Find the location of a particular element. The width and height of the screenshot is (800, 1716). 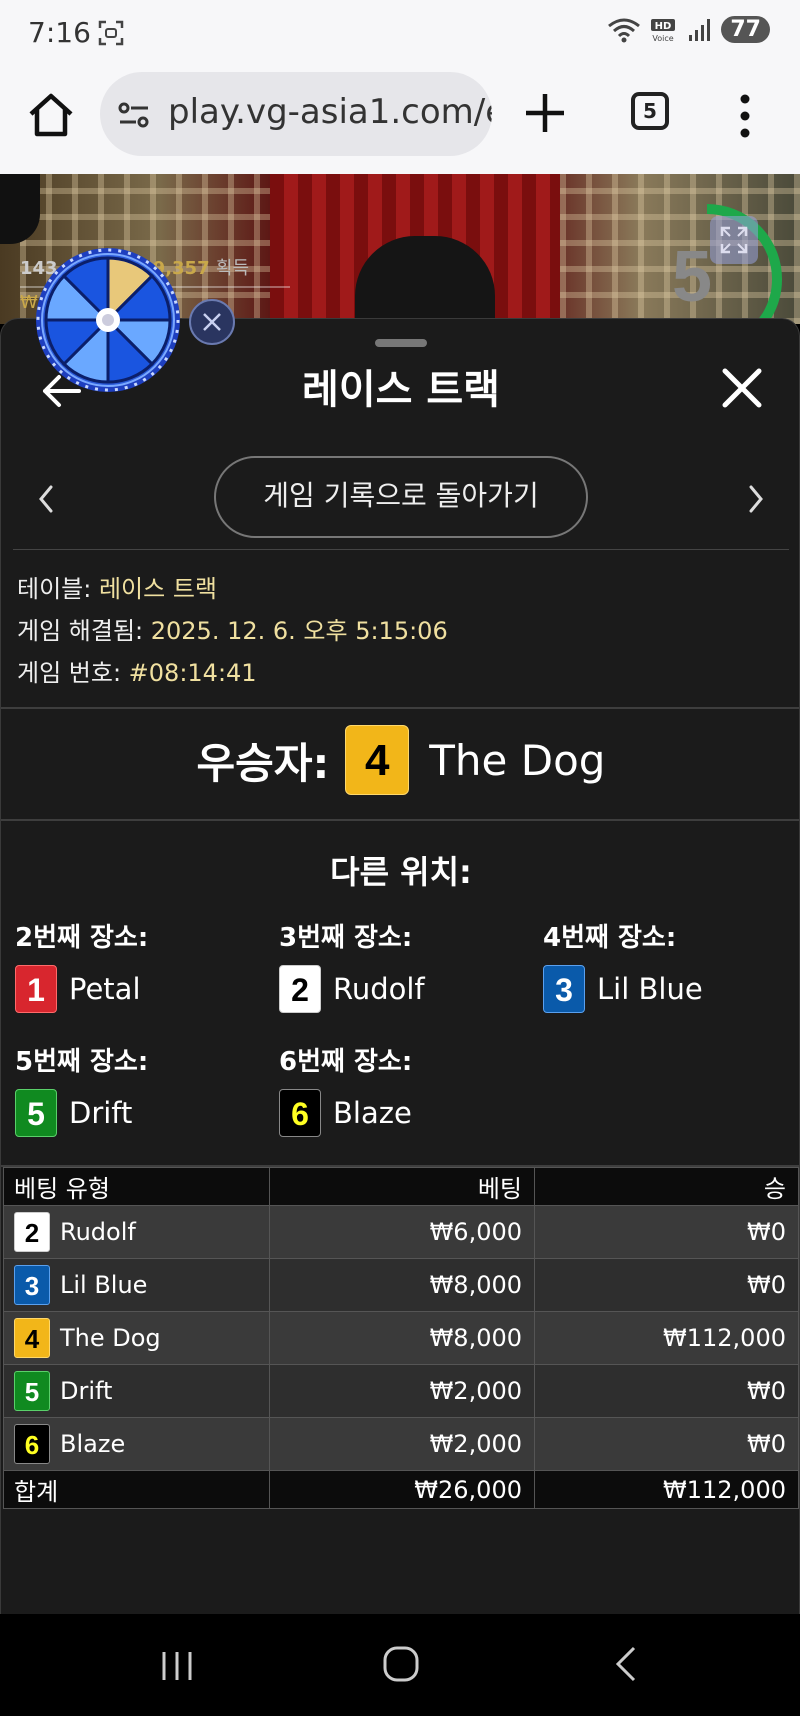

bet-runner: 4 The Dog is located at coordinates (136, 1338).